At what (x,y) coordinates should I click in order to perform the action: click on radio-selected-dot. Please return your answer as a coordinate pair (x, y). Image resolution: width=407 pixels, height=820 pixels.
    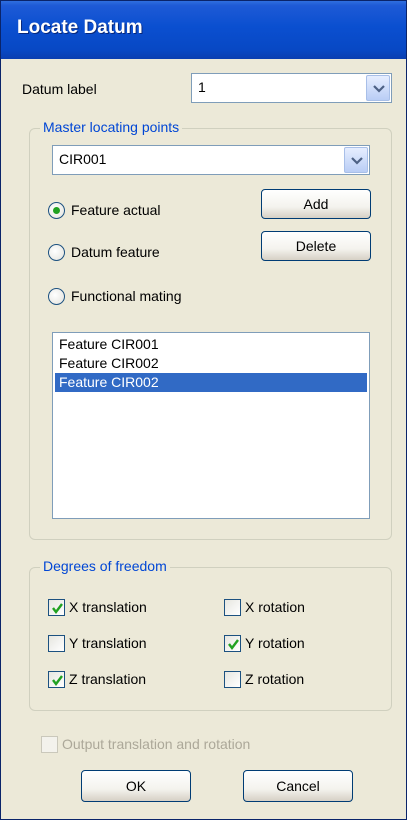
    Looking at the image, I should click on (56, 210).